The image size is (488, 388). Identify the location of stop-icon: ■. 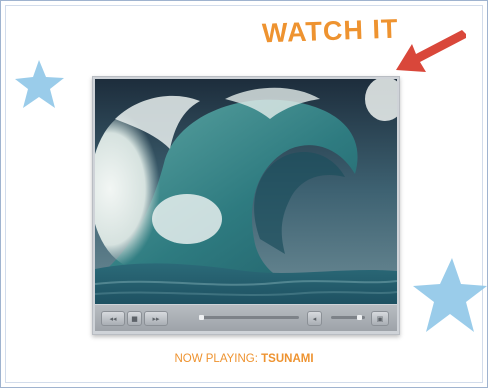
(134, 318).